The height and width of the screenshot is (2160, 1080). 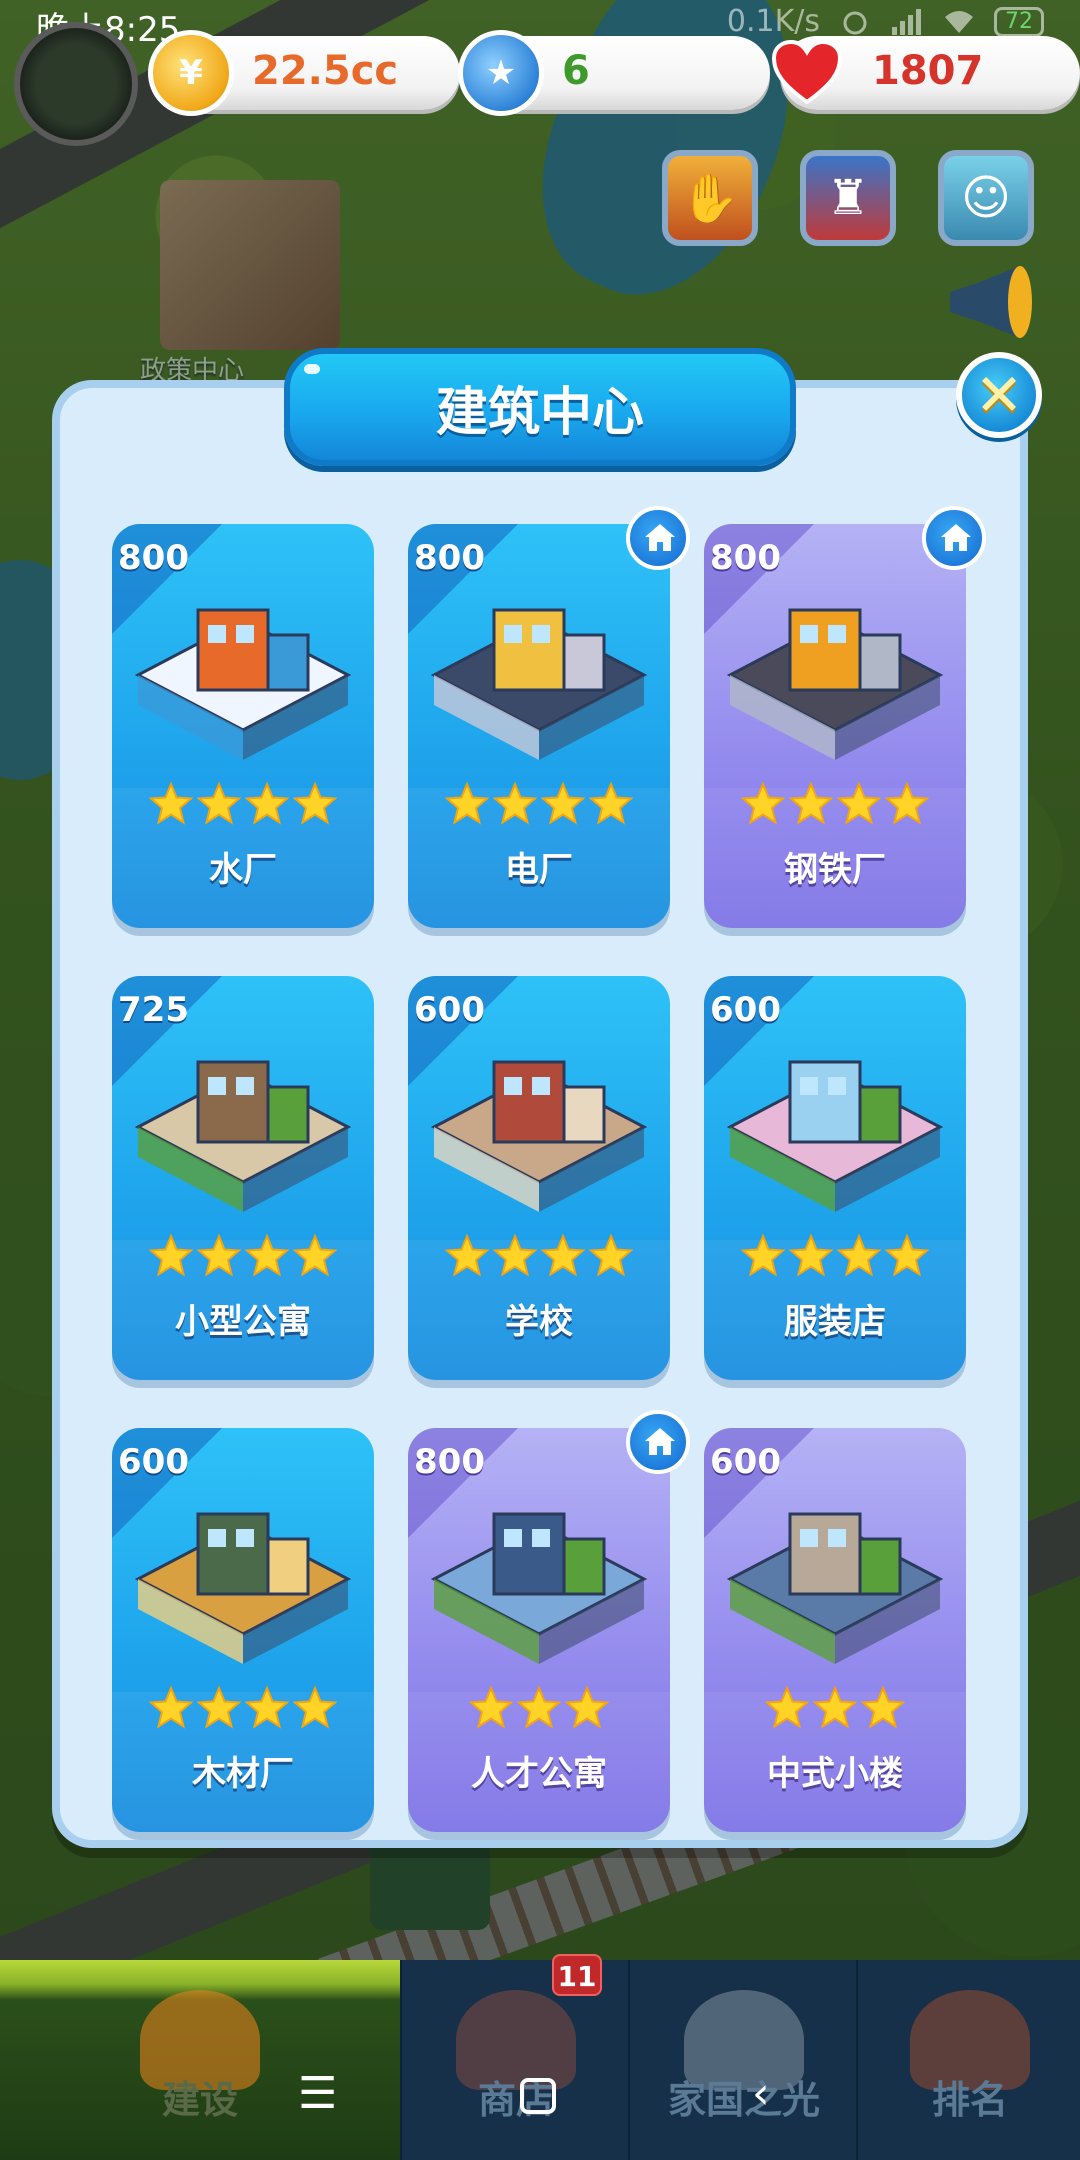 What do you see at coordinates (970, 2060) in the screenshot?
I see `tab-ranking: 排名` at bounding box center [970, 2060].